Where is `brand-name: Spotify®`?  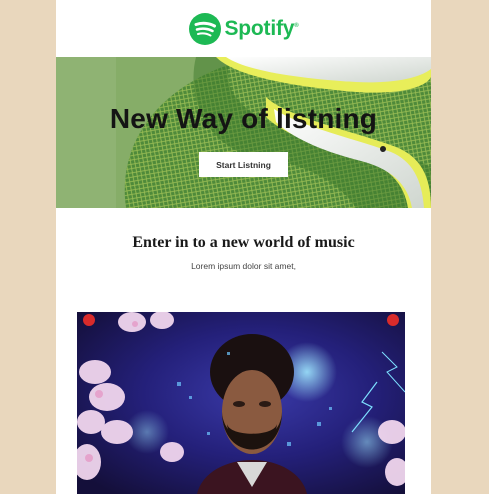
brand-name: Spotify® is located at coordinates (261, 28).